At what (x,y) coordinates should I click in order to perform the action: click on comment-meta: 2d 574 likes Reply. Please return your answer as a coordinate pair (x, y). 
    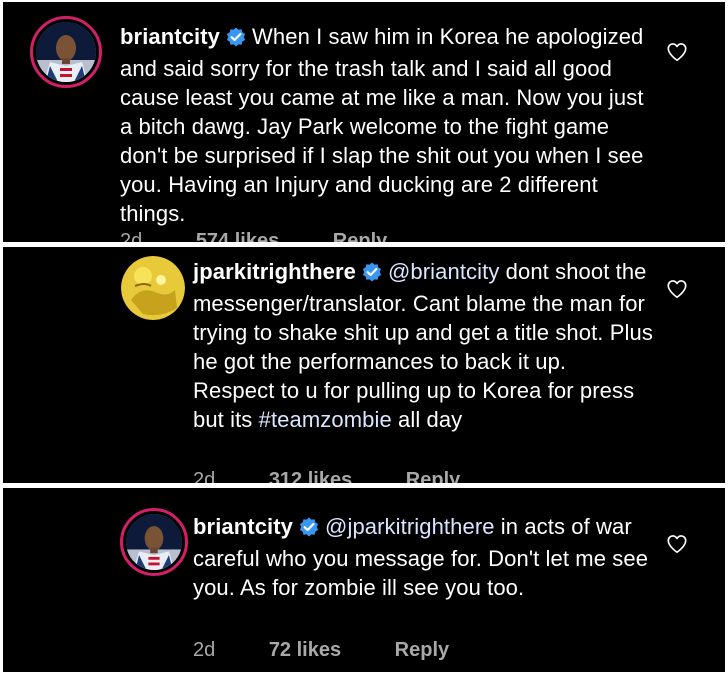
    Looking at the image, I should click on (277, 236).